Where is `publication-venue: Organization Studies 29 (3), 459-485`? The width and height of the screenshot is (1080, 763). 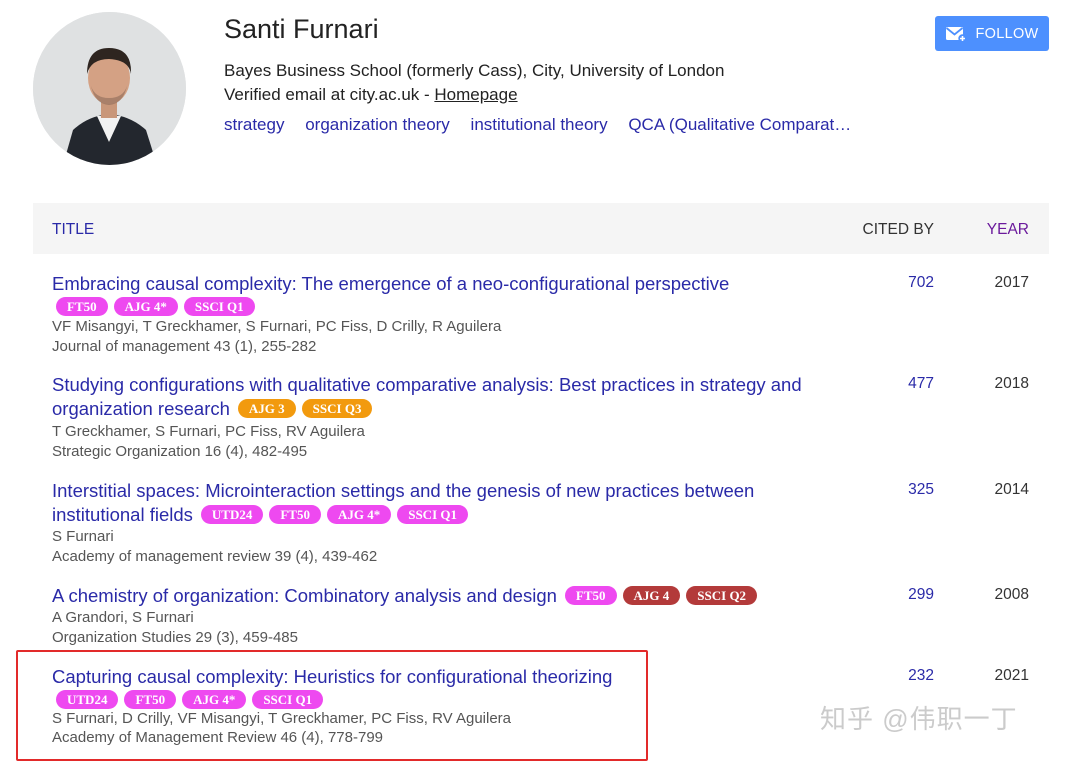 publication-venue: Organization Studies 29 (3), 459-485 is located at coordinates (175, 637).